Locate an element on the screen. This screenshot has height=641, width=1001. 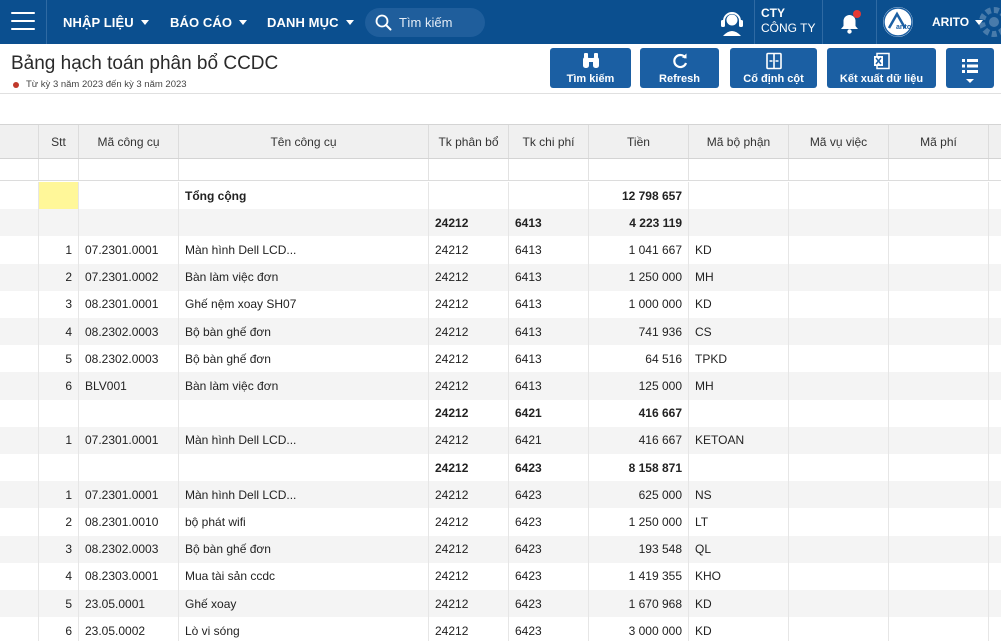
total-row: Tổng cộng 12 798 657 is located at coordinates (500, 196).